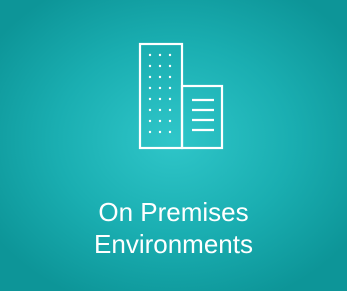 This screenshot has width=347, height=291. Describe the element at coordinates (173, 212) in the screenshot. I see `tile-title-line-1: On Premises` at that location.